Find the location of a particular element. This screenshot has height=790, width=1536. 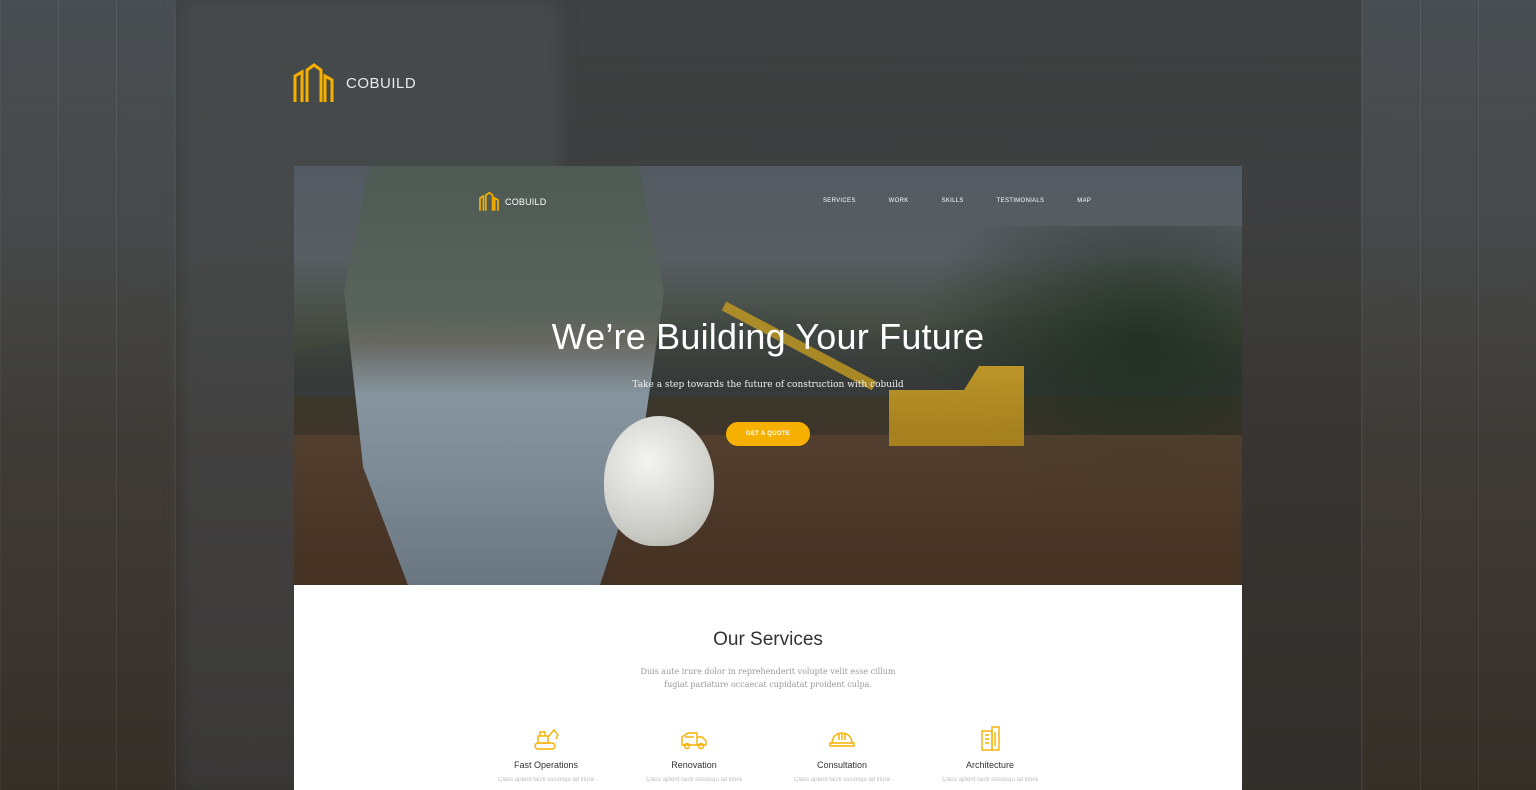

hard-hat is located at coordinates (659, 481).